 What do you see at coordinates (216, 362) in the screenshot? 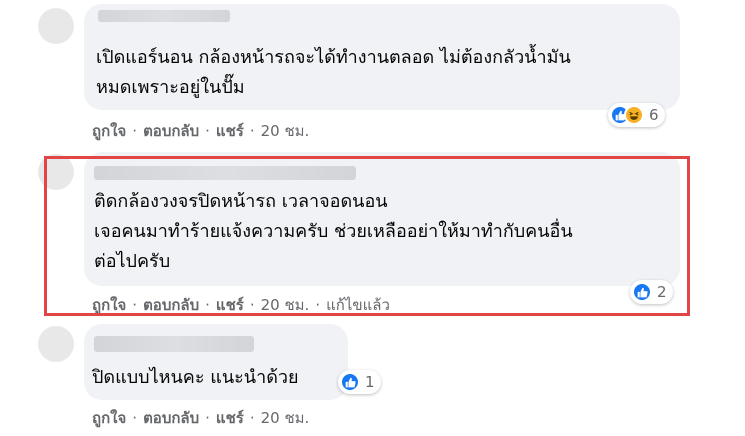
I see `comment-bubble: ปิดแบบไหนคะ แนะนำด้วย` at bounding box center [216, 362].